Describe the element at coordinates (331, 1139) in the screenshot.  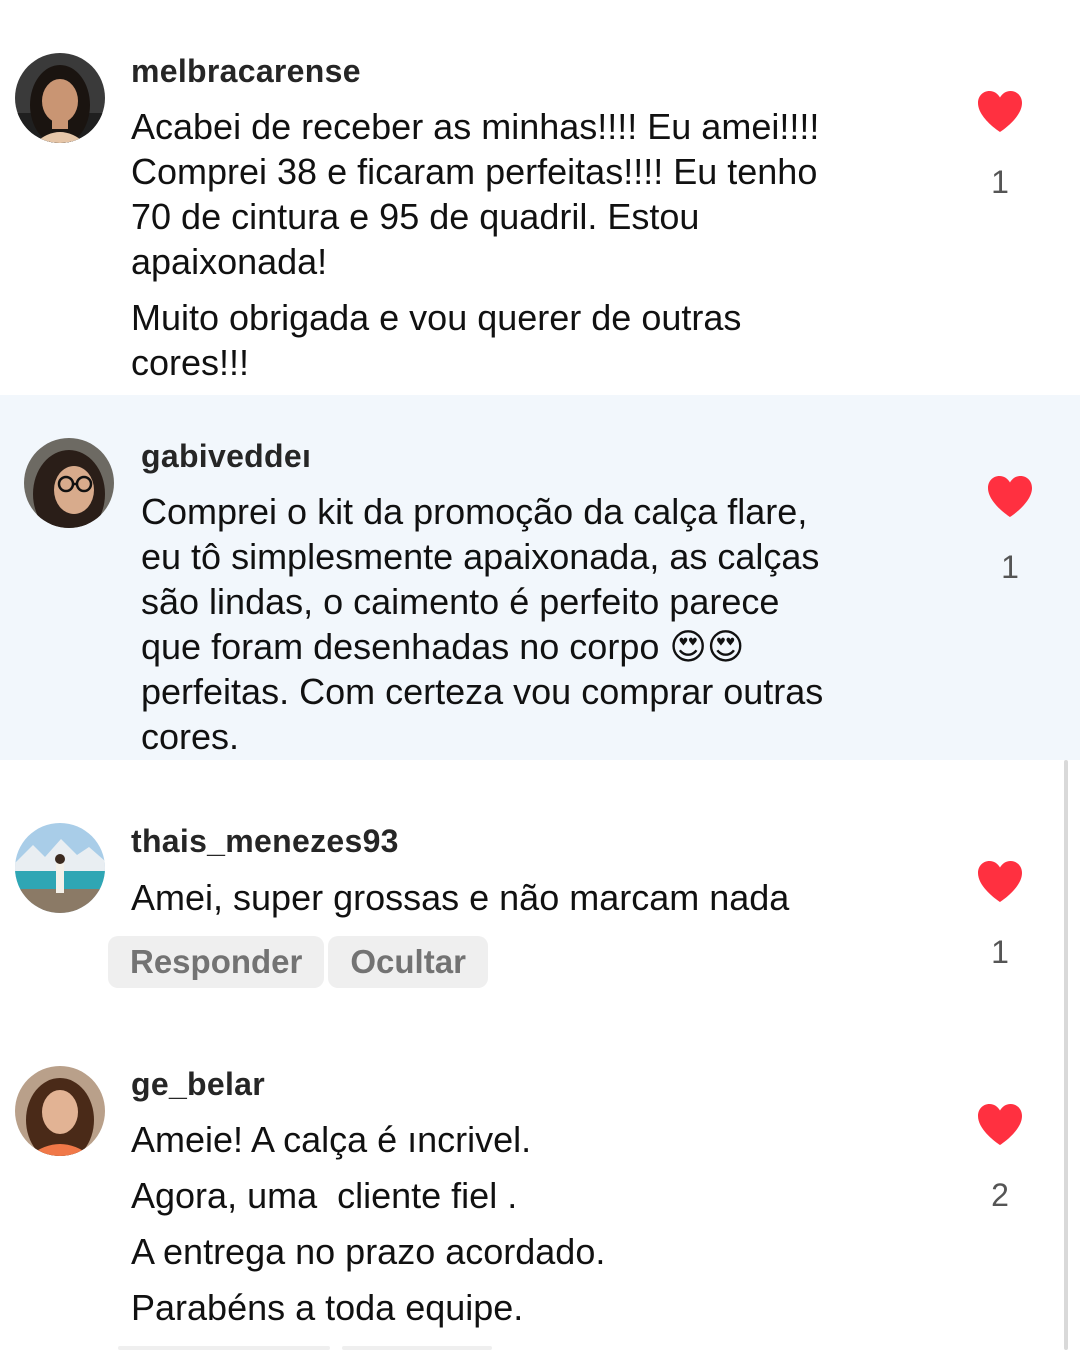
I see `comment-paragraph: Ameie! A calça é ıncrivel.` at that location.